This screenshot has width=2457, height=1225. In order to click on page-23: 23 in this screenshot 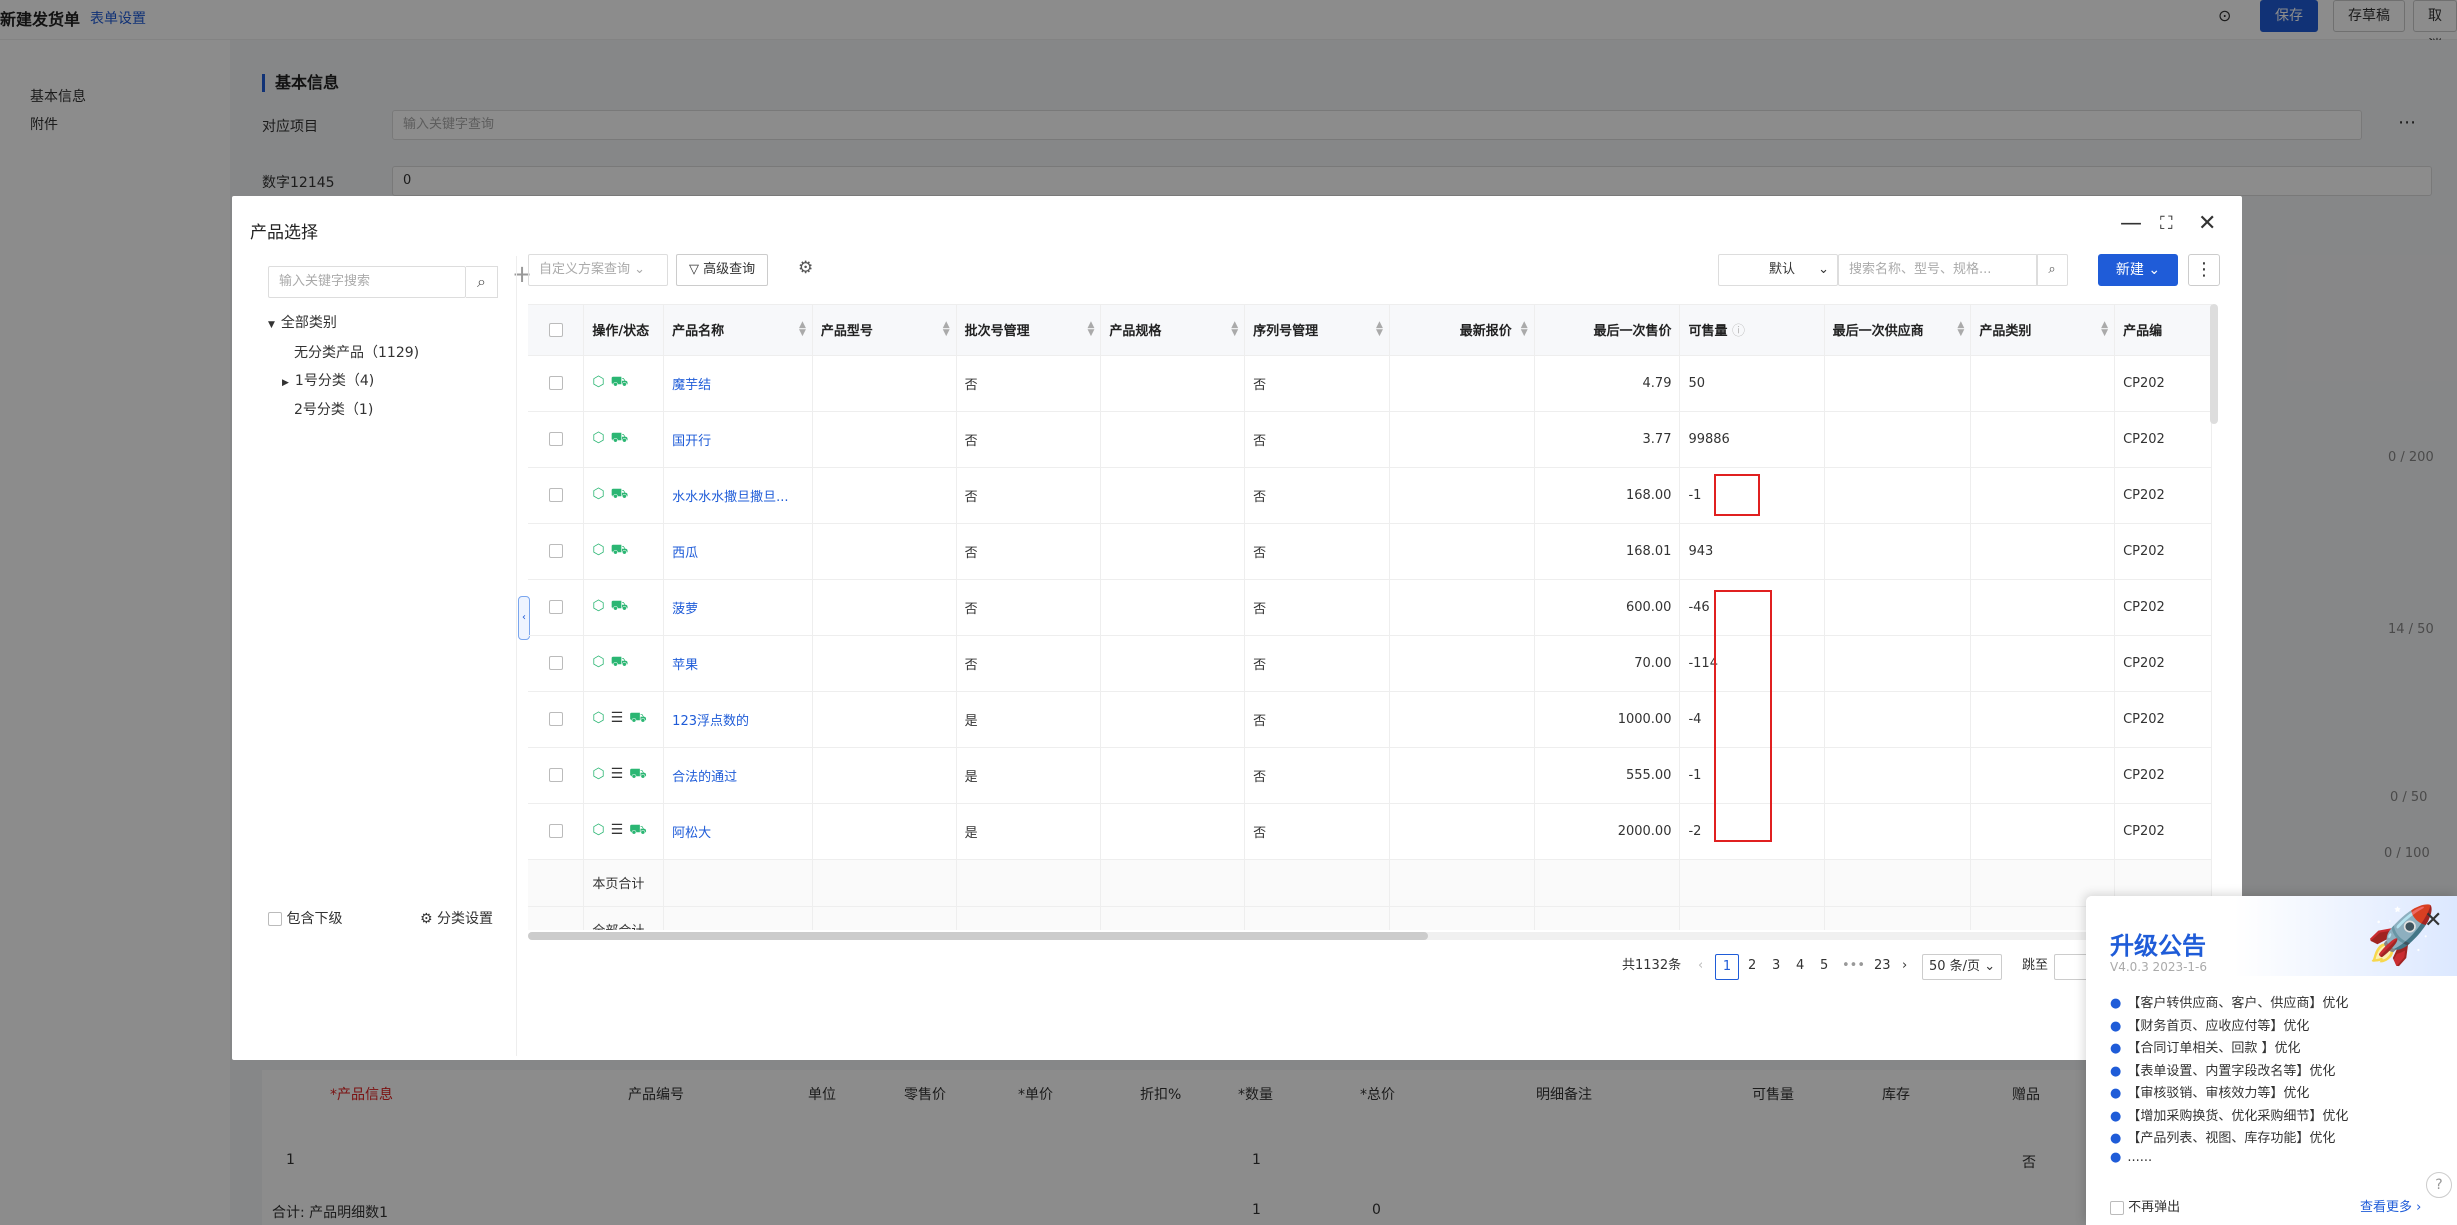, I will do `click(1882, 967)`.